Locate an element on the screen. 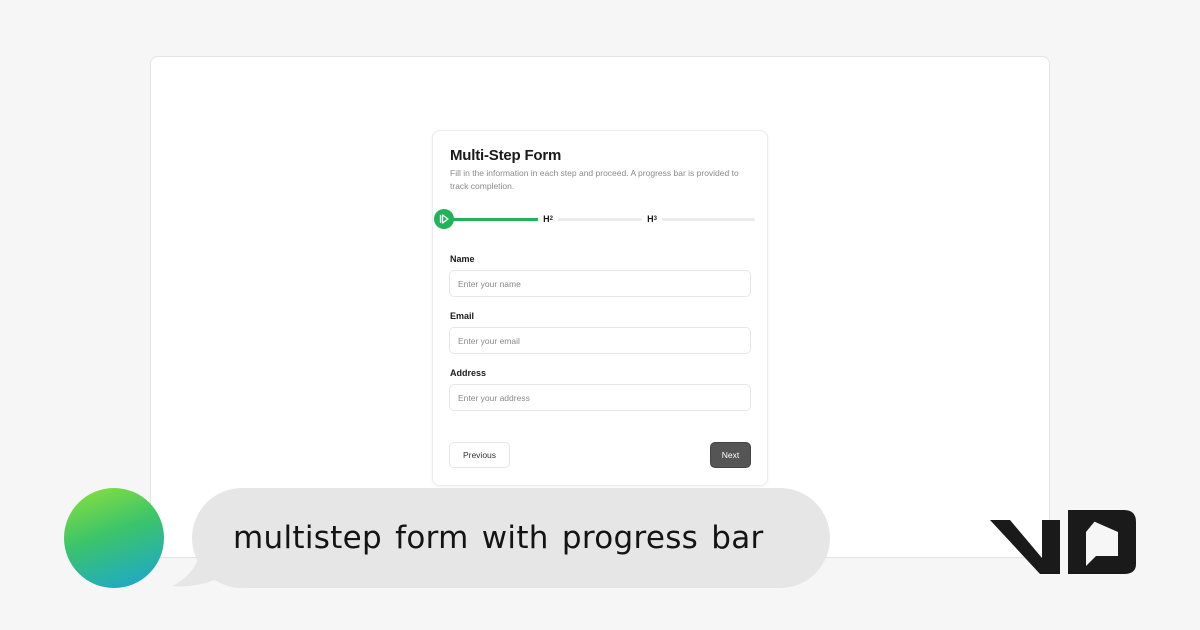  play-icon is located at coordinates (444, 219).